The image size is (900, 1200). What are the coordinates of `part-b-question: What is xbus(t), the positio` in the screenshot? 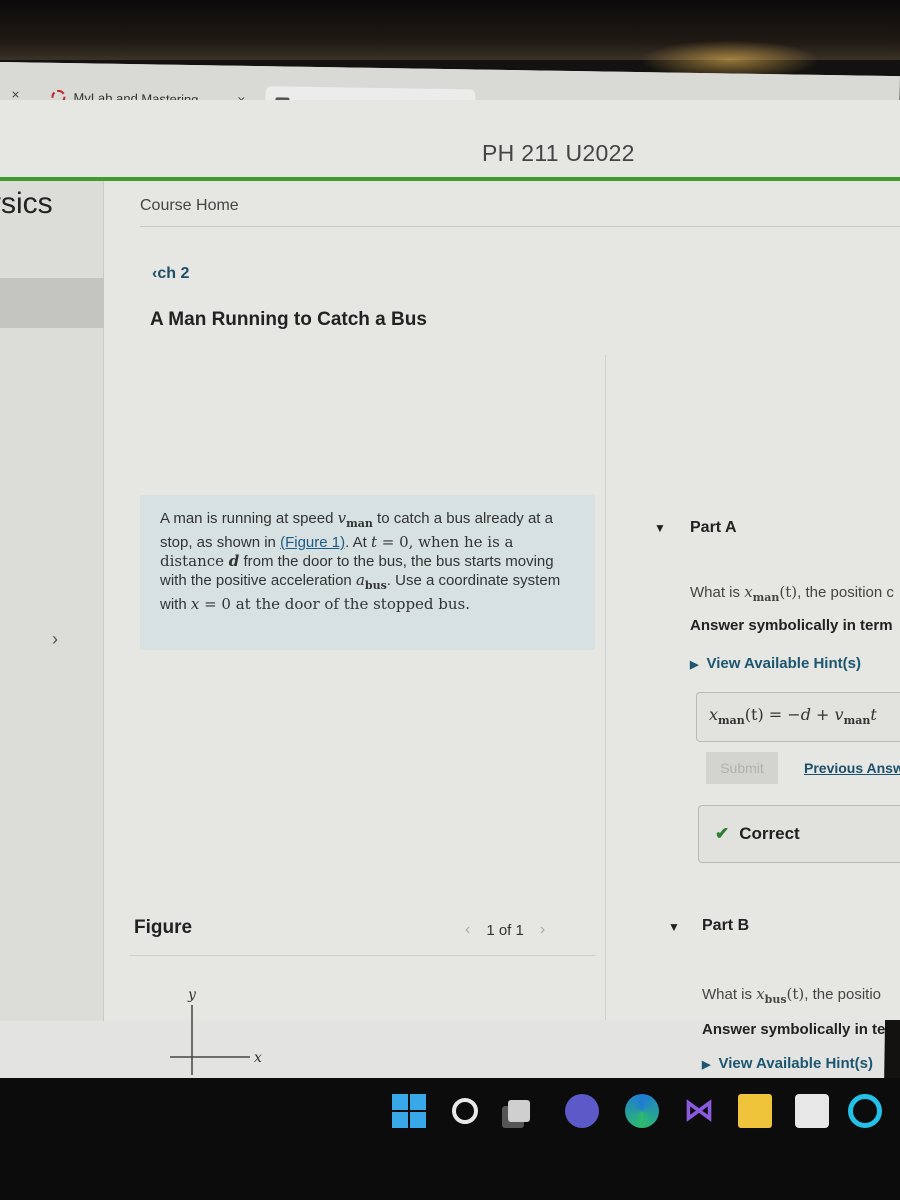 It's located at (791, 995).